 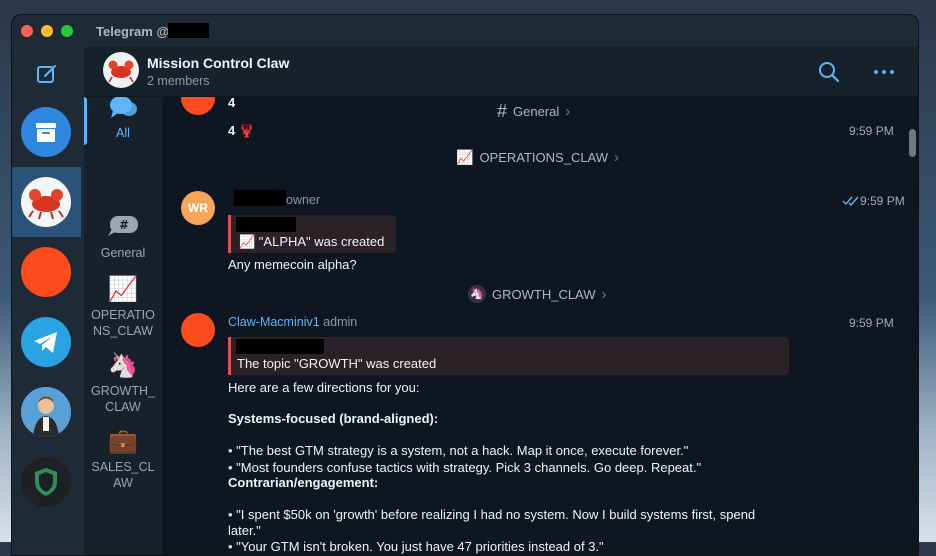 I want to click on read-checkmarks-icon, so click(x=851, y=203).